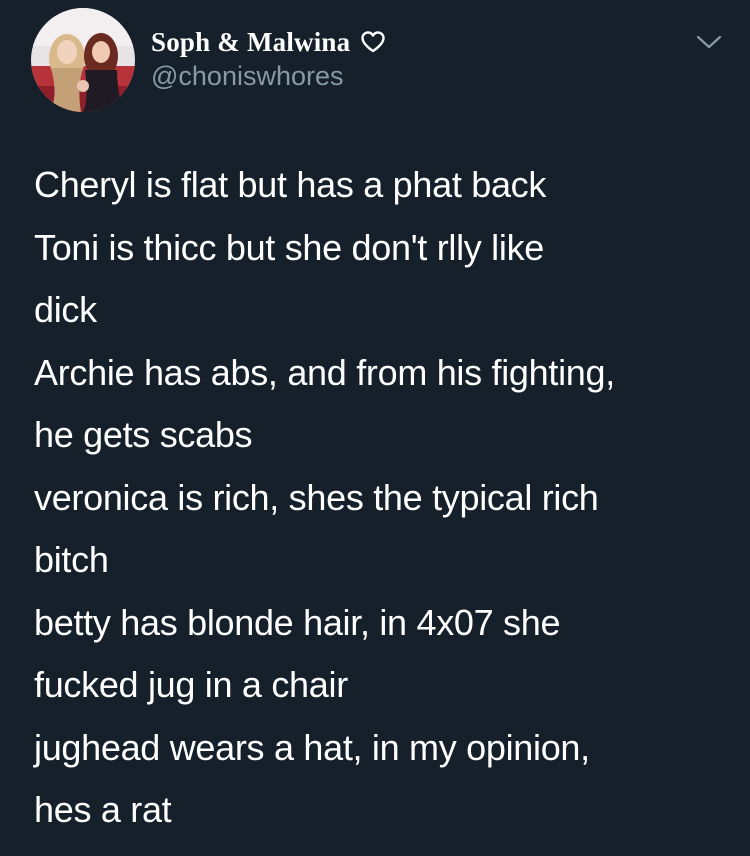 The image size is (750, 856). I want to click on tweet-line: Cheryl is flat but has a phat back, so click(290, 184).